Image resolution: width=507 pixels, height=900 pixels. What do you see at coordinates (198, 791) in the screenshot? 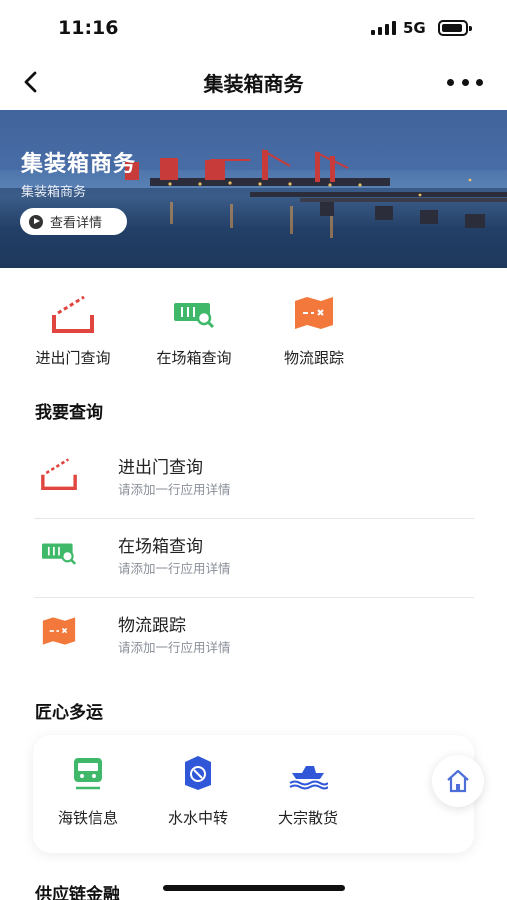
I see `card-item-water-transfer: 水水中转` at bounding box center [198, 791].